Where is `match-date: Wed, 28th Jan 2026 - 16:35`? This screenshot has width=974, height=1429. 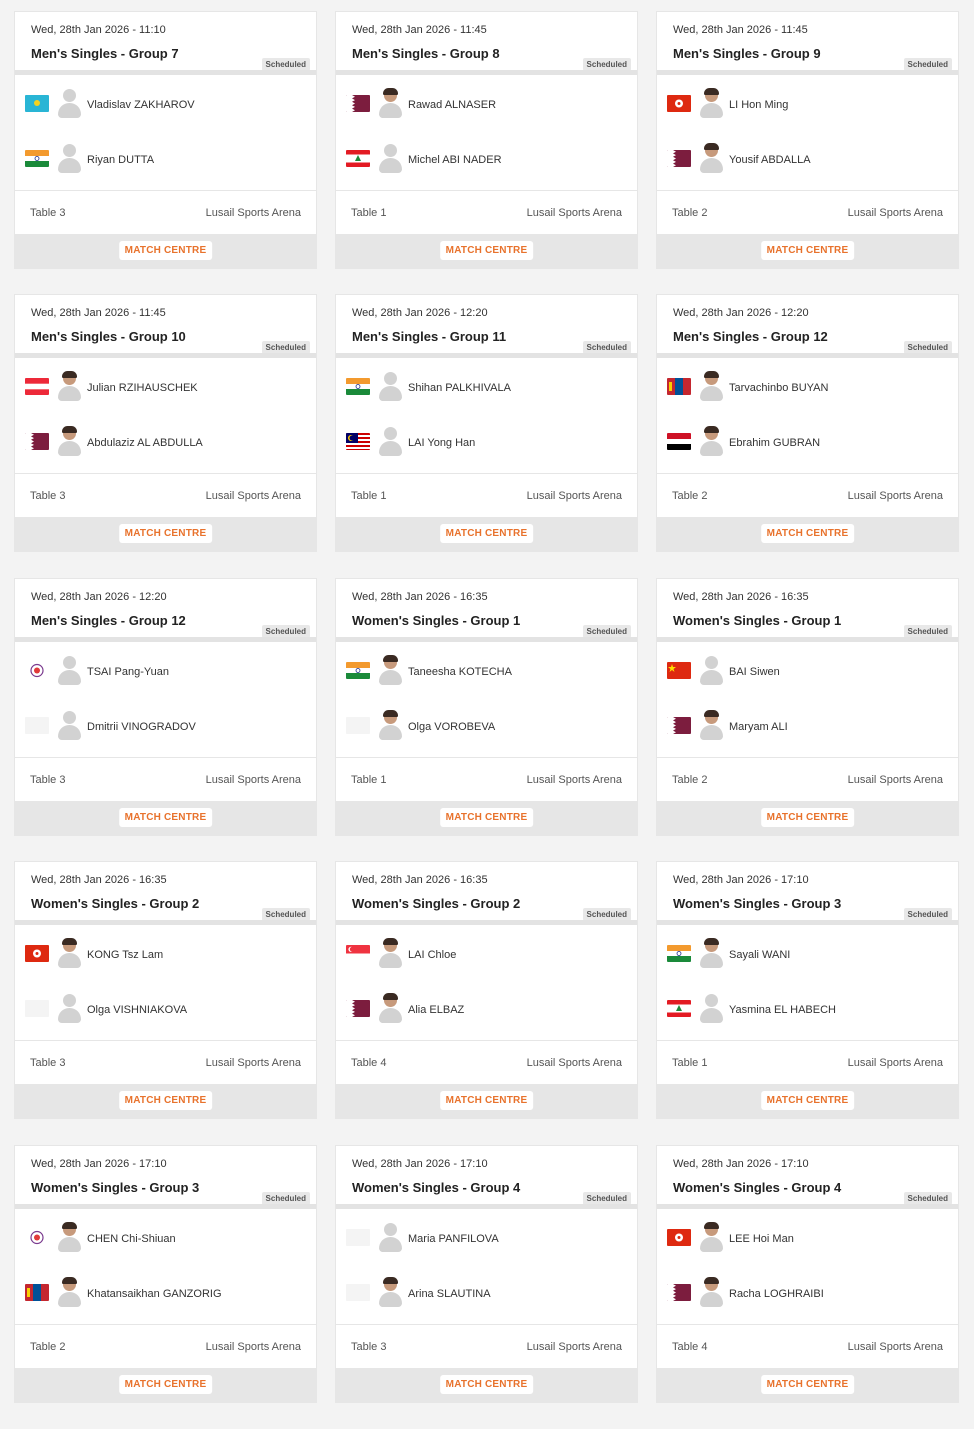
match-date: Wed, 28th Jan 2026 - 16:35 is located at coordinates (420, 597).